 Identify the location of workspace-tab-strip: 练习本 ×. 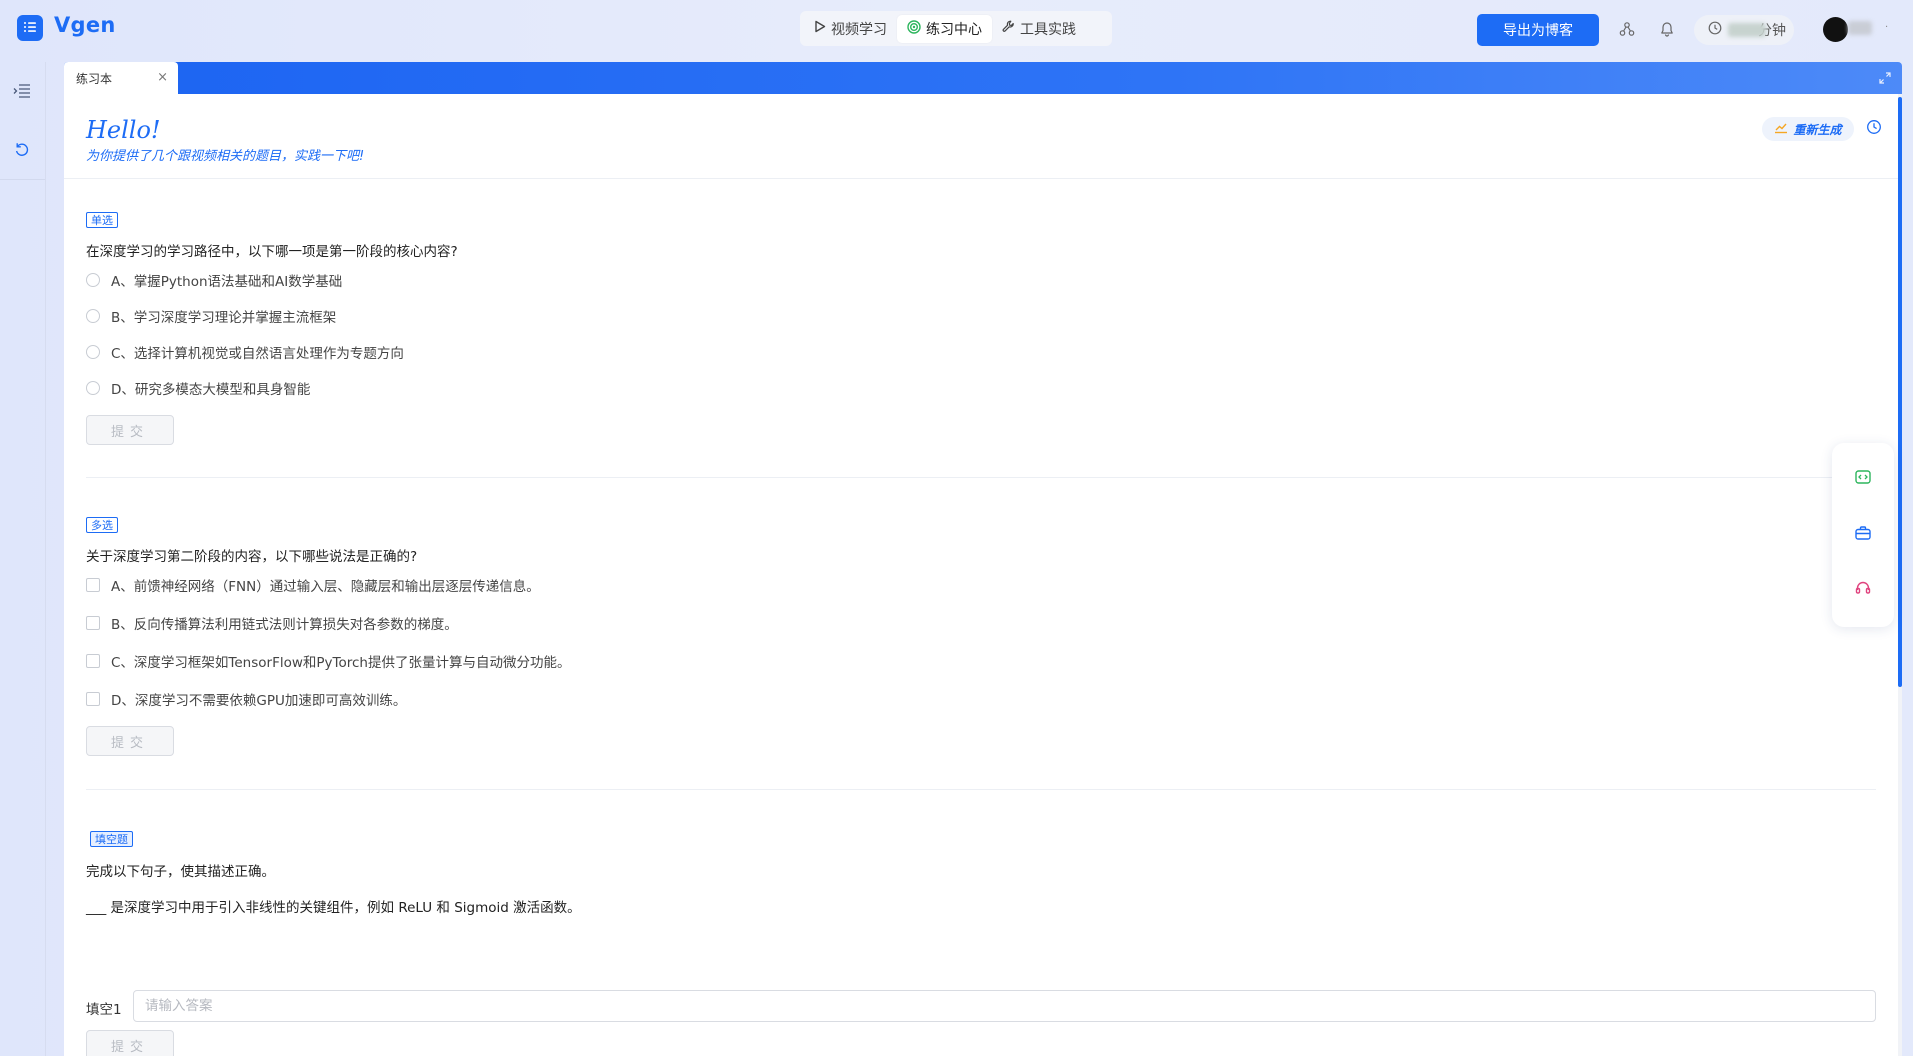
(983, 78).